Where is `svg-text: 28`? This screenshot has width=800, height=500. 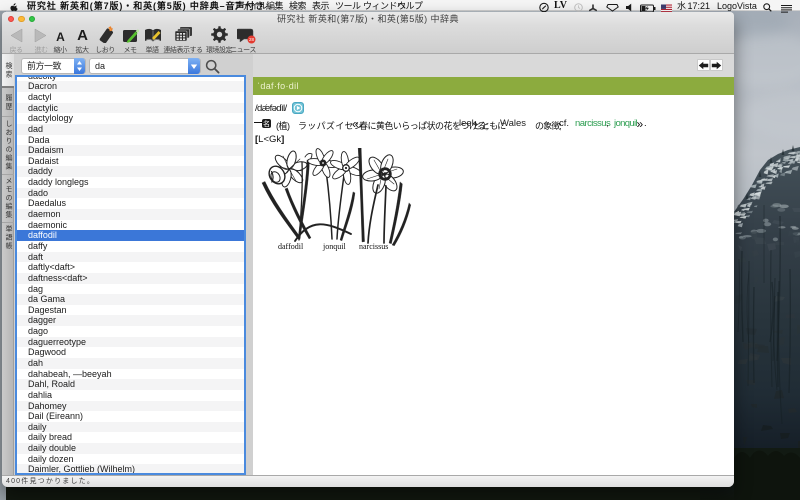 svg-text: 28 is located at coordinates (252, 39).